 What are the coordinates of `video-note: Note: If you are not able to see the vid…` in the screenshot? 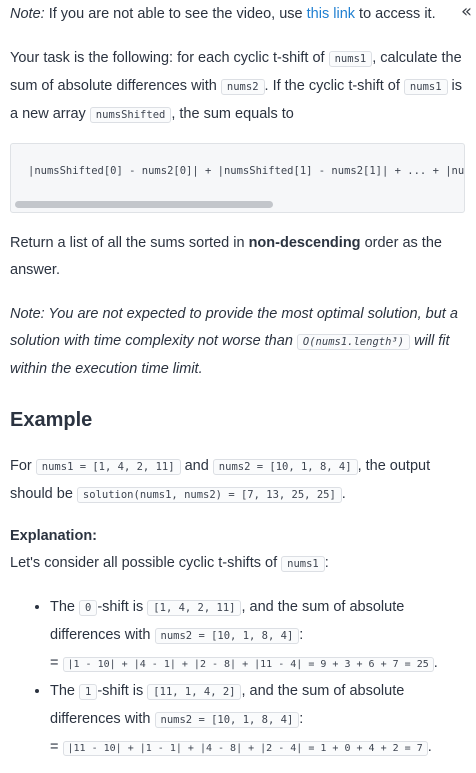 It's located at (223, 14).